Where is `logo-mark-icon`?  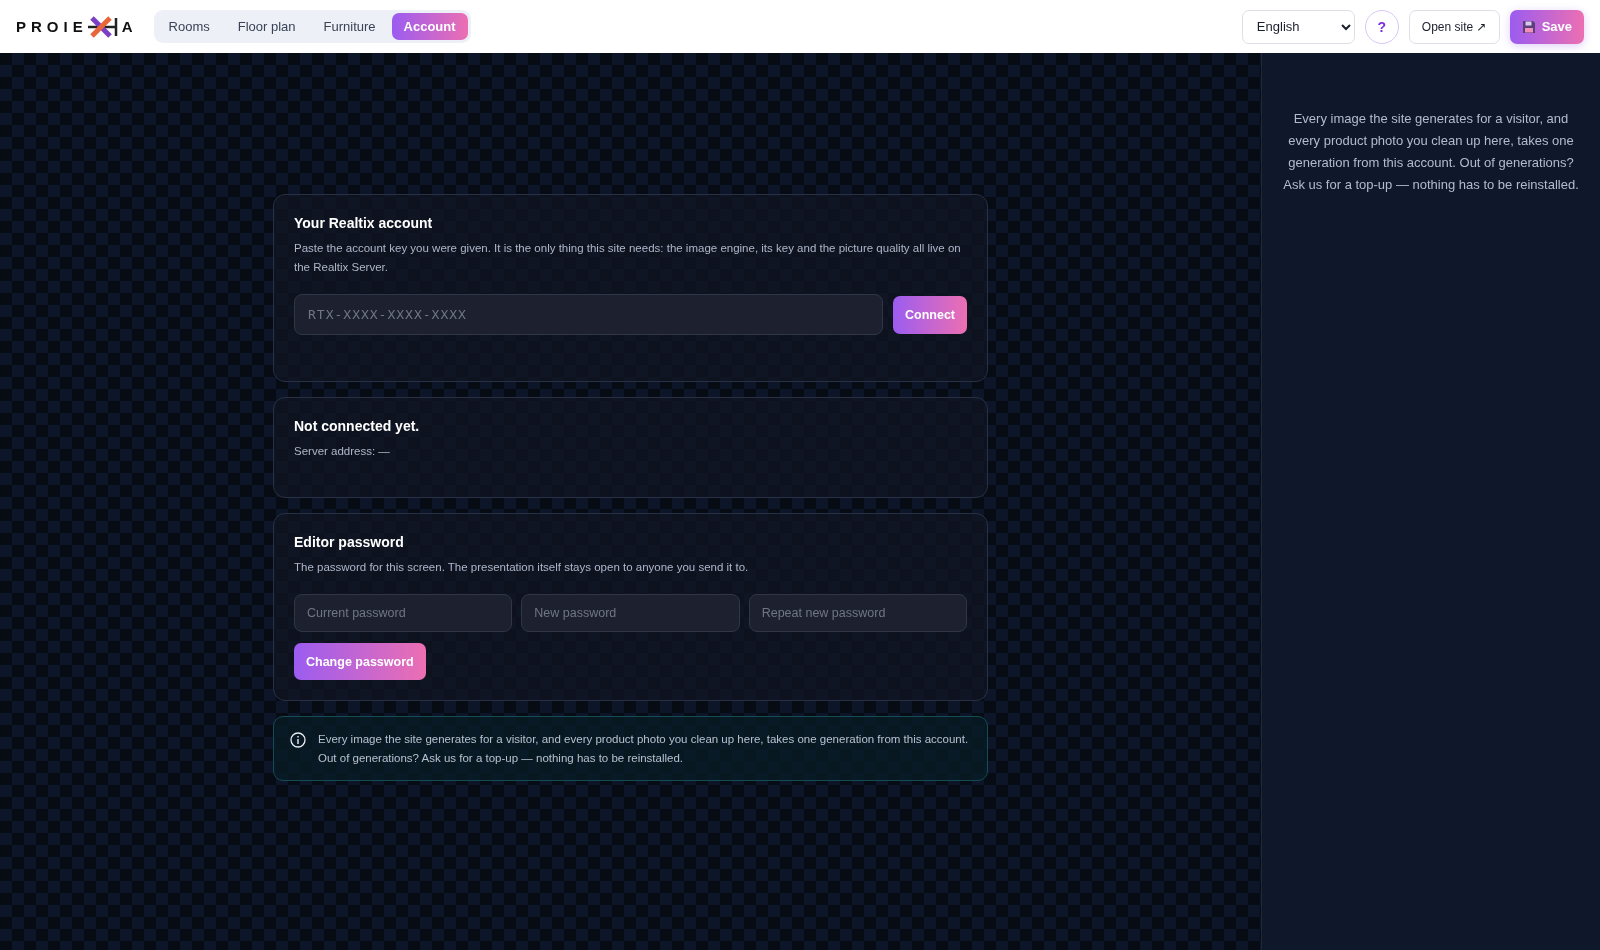 logo-mark-icon is located at coordinates (102, 26).